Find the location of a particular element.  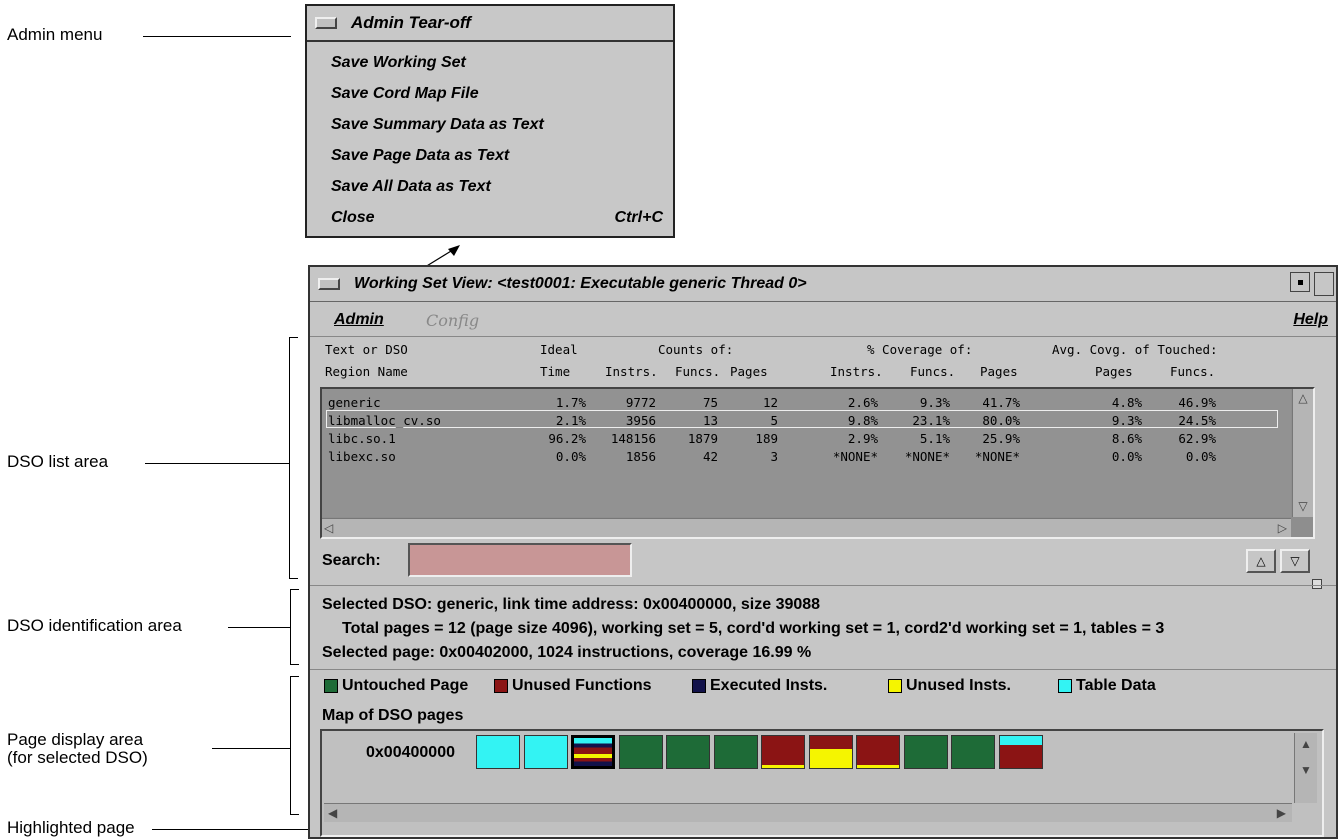

minimize-icon is located at coordinates (1300, 282).